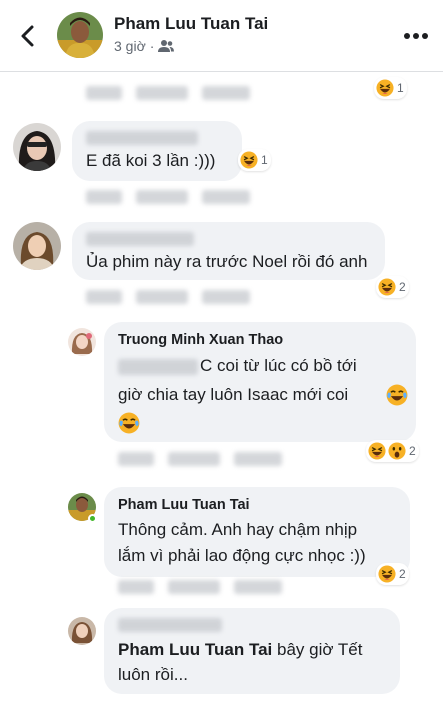  Describe the element at coordinates (227, 261) in the screenshot. I see `comment-text: Ủa phim này ra trước Noel rồi đó anh` at that location.